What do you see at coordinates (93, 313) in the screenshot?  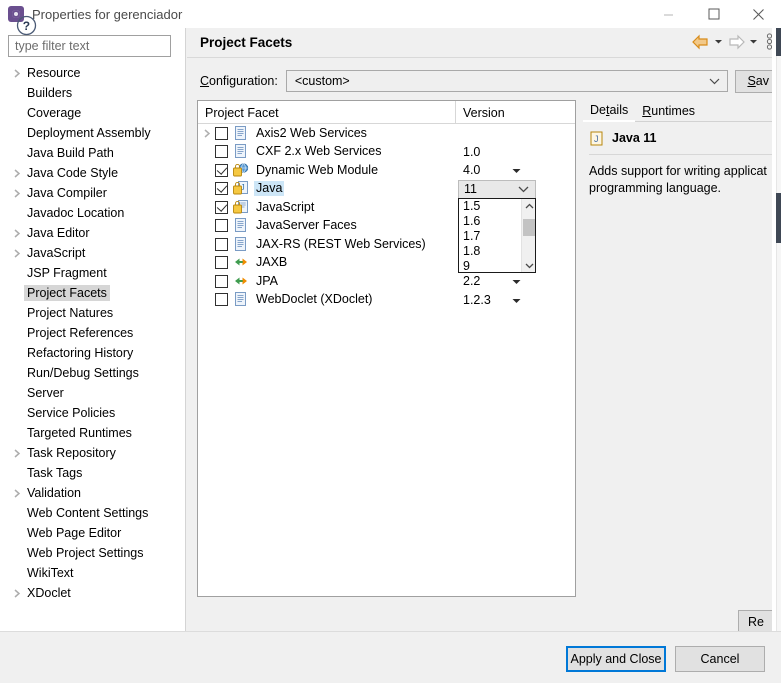 I see `sidebar-item-project-natures: Project Natures` at bounding box center [93, 313].